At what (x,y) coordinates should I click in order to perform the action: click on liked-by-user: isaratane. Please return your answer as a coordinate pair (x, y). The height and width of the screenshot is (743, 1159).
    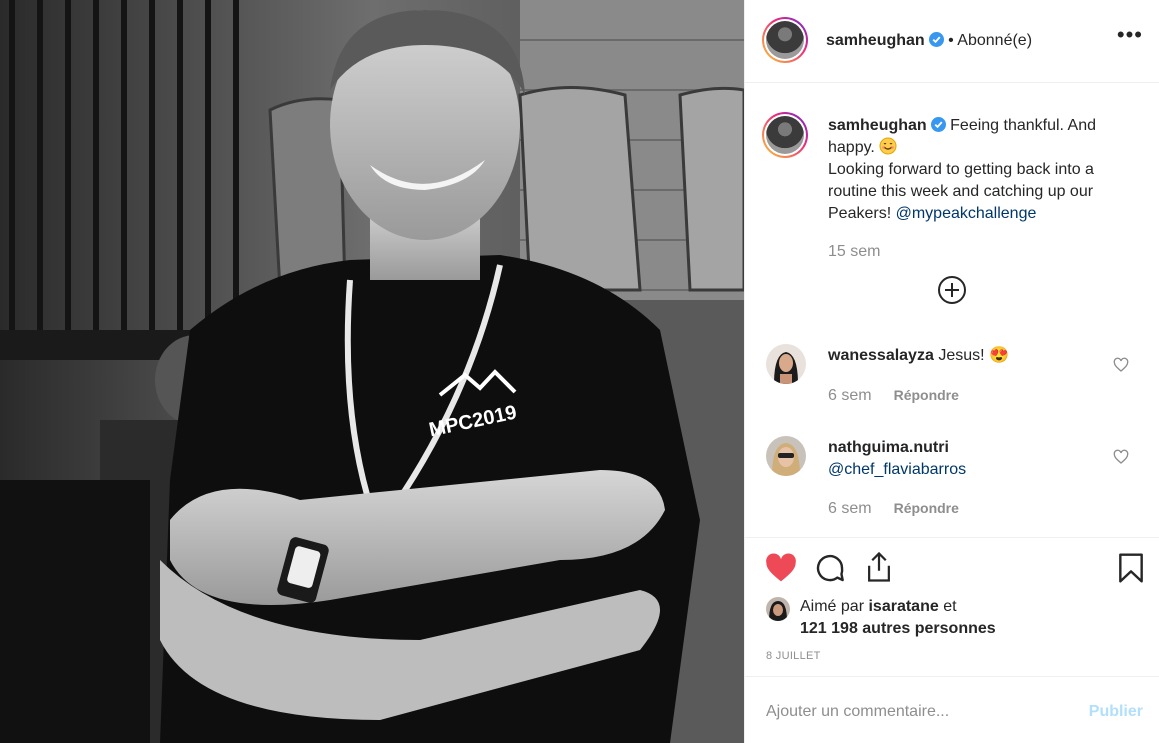
    Looking at the image, I should click on (903, 606).